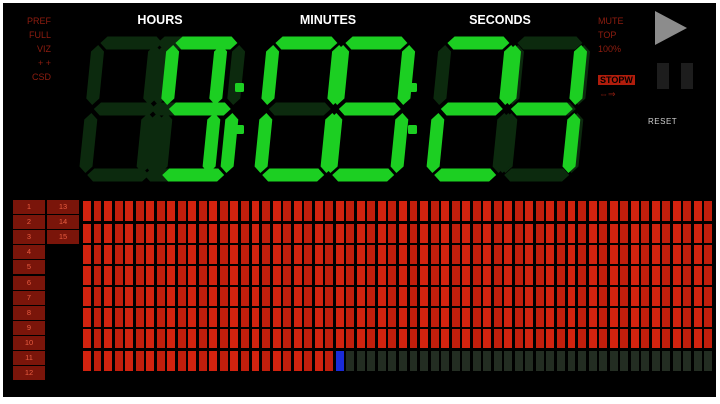  Describe the element at coordinates (63, 237) in the screenshot. I see `hour-button-15: 15` at that location.